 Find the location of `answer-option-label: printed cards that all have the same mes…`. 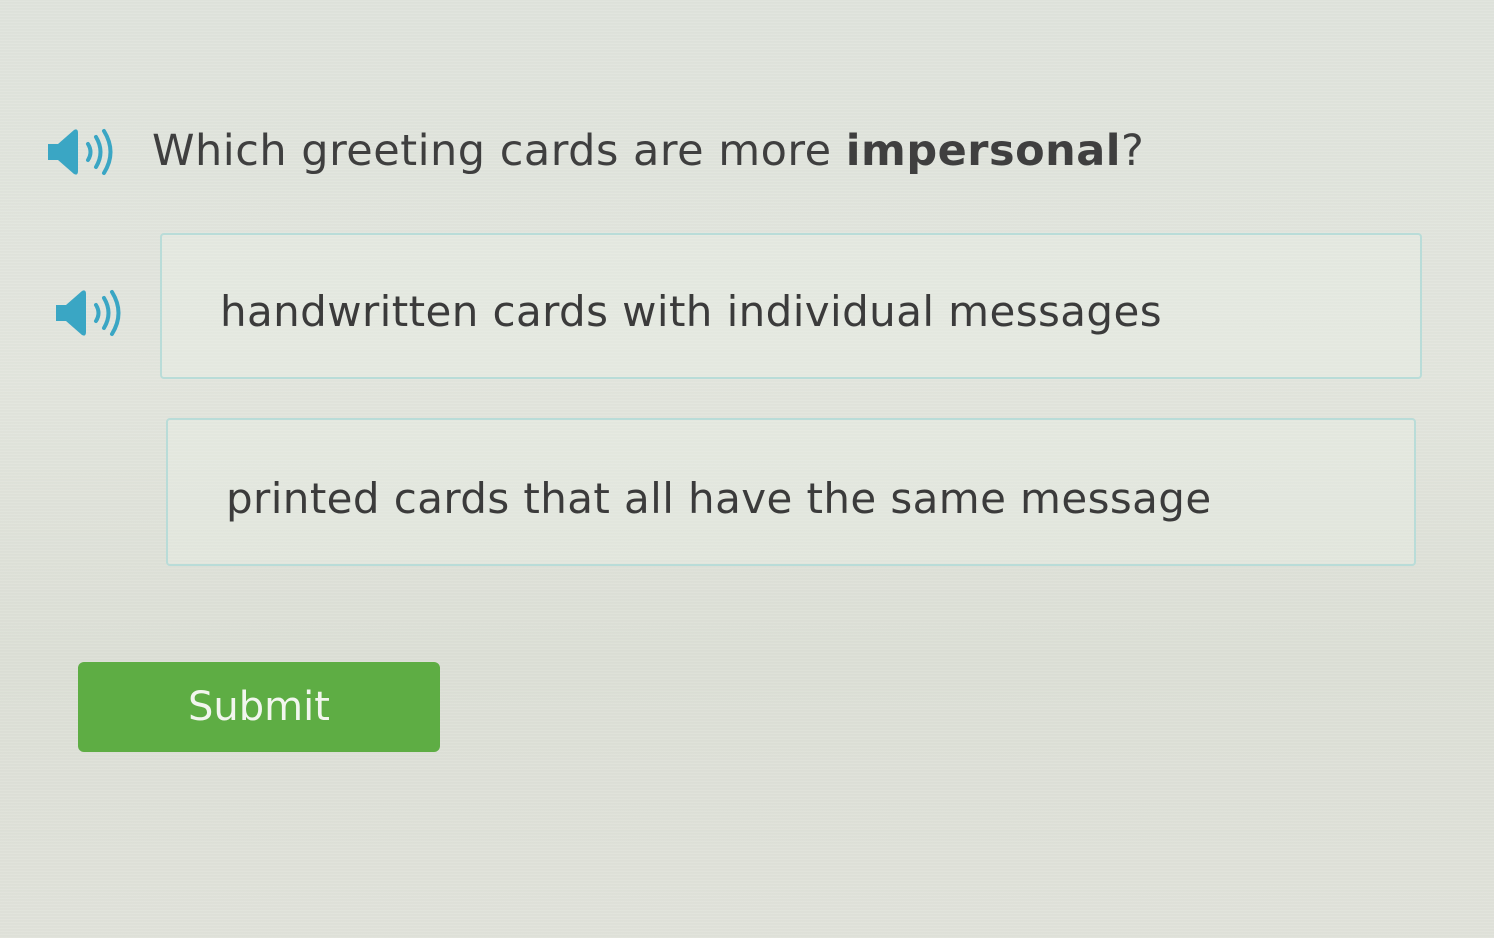

answer-option-label: printed cards that all have the same mes… is located at coordinates (719, 498).